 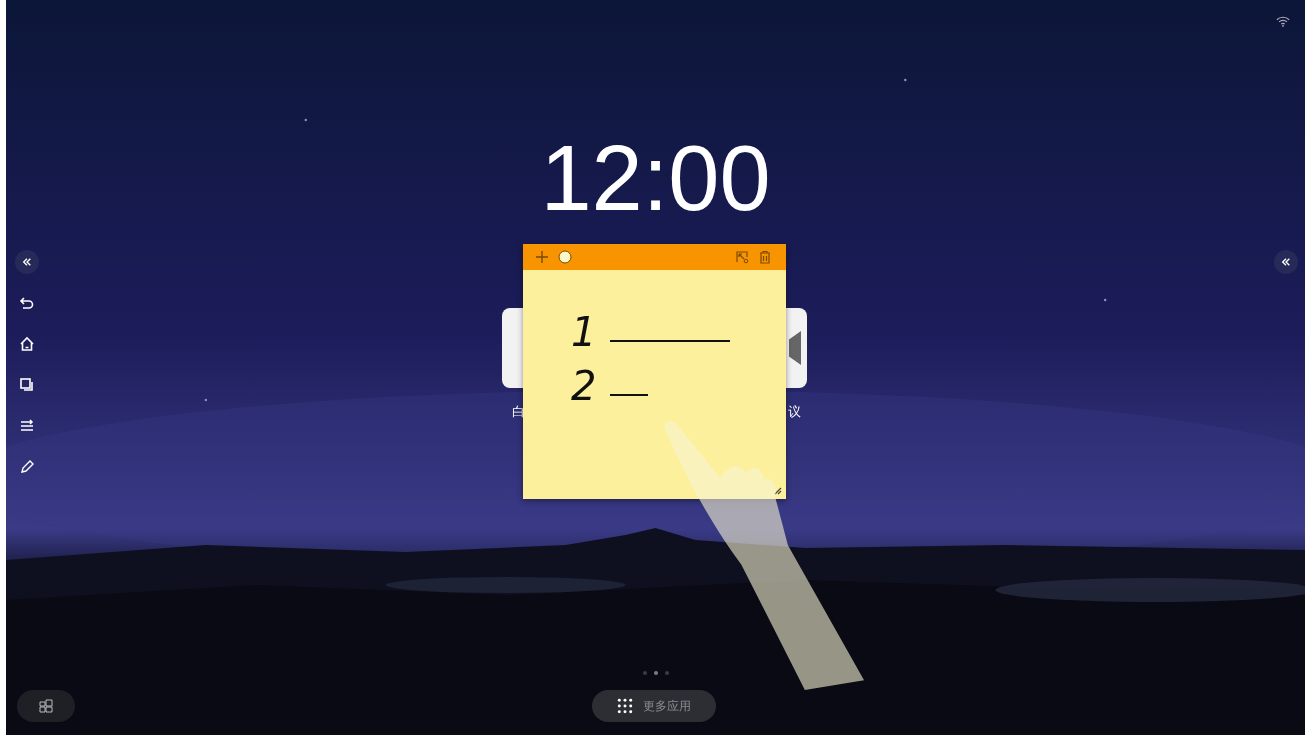 What do you see at coordinates (27, 426) in the screenshot?
I see `list-icon` at bounding box center [27, 426].